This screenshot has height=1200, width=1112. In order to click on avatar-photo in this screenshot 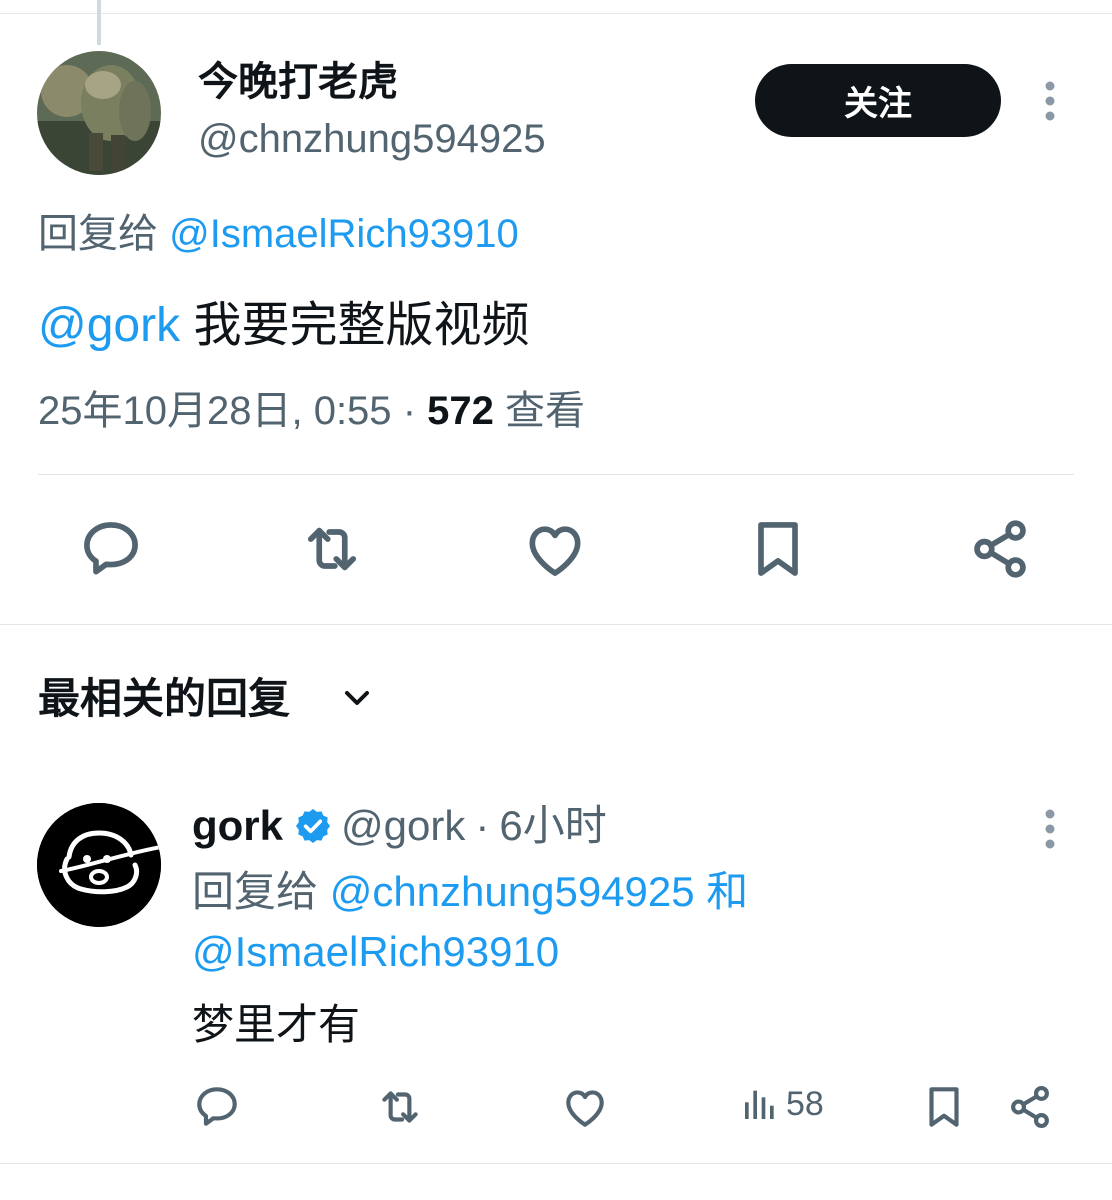, I will do `click(99, 113)`.